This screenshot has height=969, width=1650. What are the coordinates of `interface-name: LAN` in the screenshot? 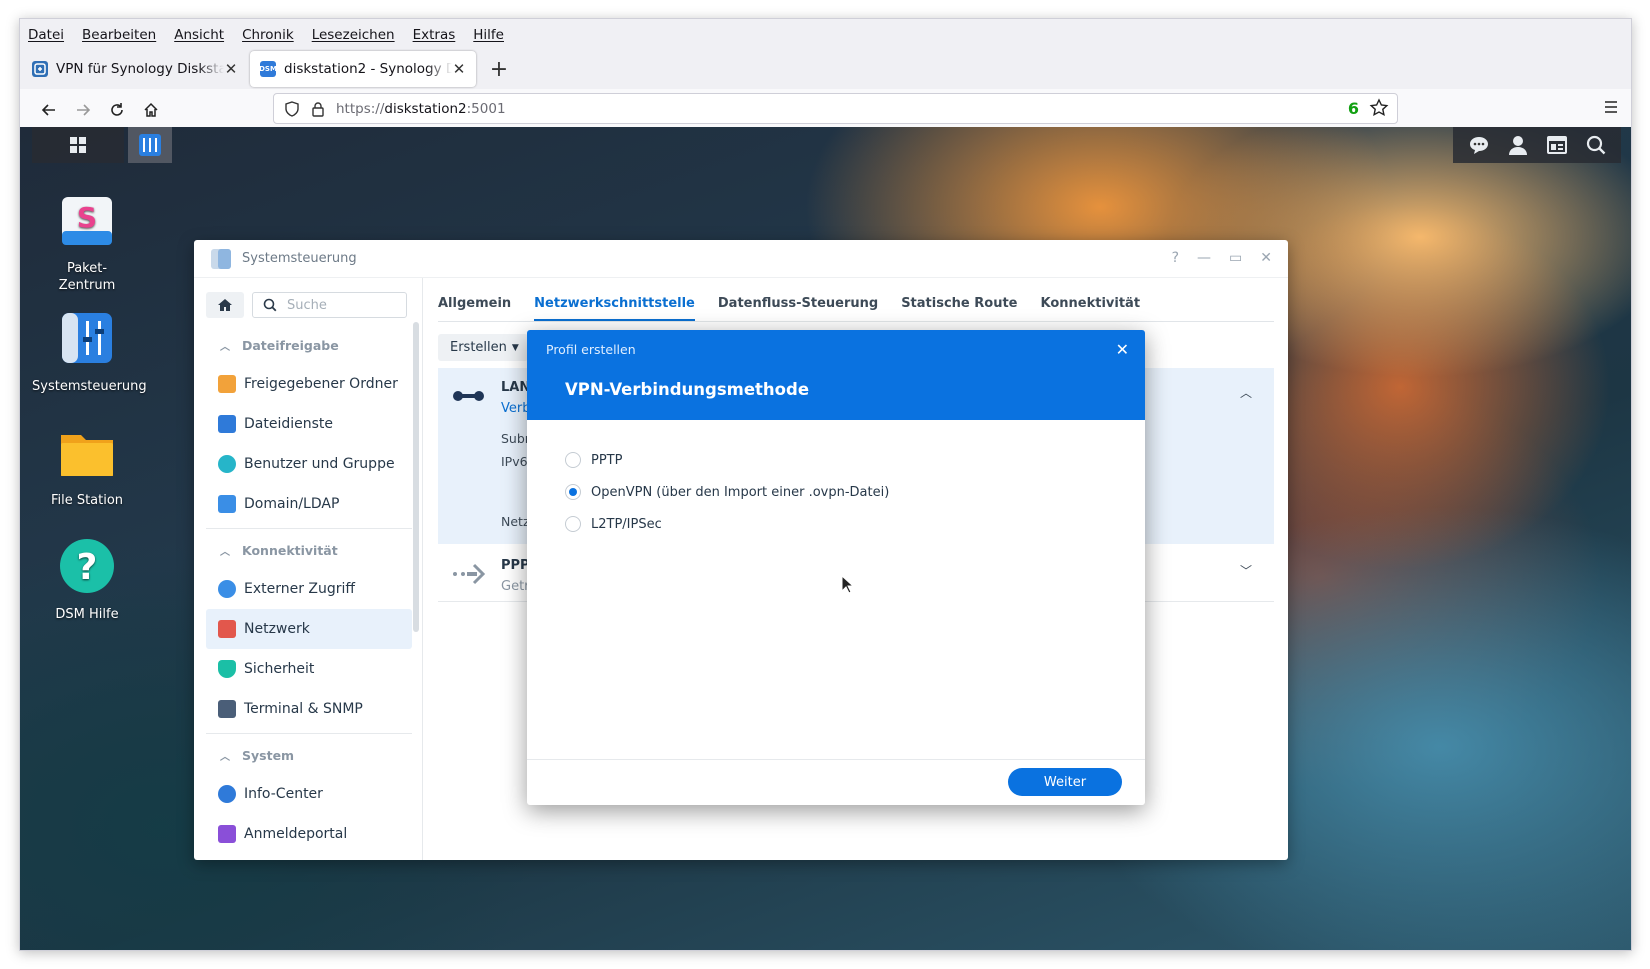 It's located at (516, 387).